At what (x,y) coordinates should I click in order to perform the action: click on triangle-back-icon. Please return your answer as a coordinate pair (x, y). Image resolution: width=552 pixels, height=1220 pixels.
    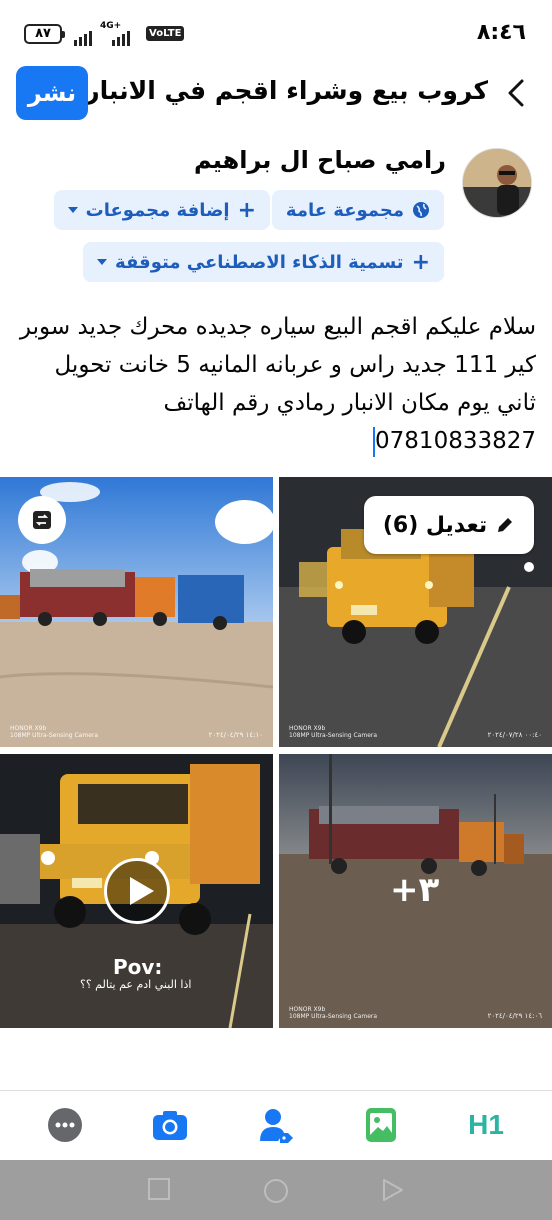
    Looking at the image, I should click on (393, 1190).